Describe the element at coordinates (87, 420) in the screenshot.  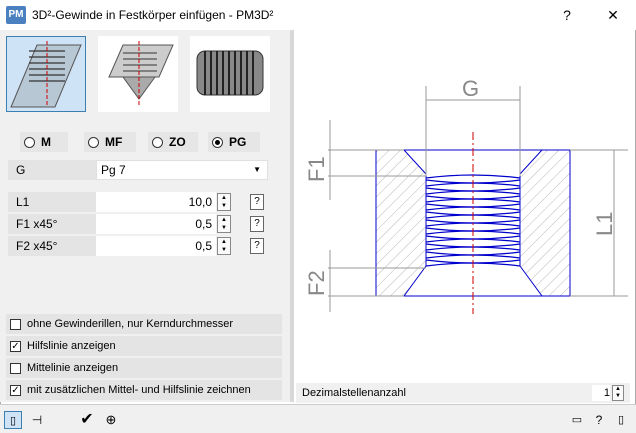
I see `ok-check-button: ✔` at that location.